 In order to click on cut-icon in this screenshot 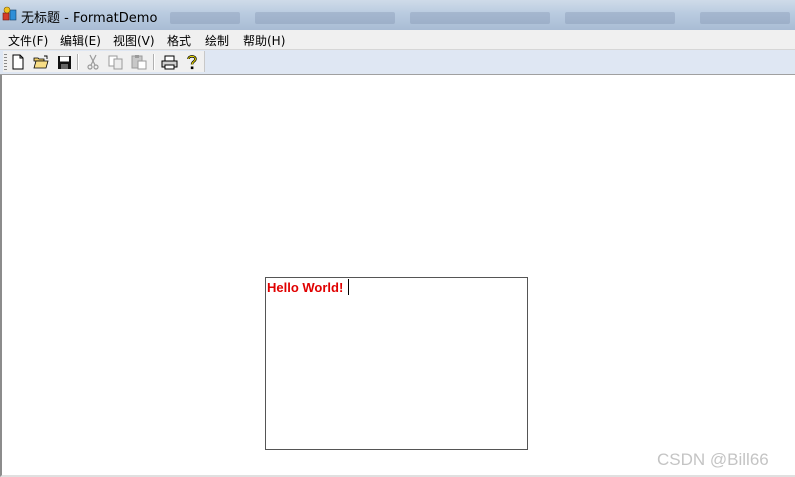, I will do `click(93, 62)`.